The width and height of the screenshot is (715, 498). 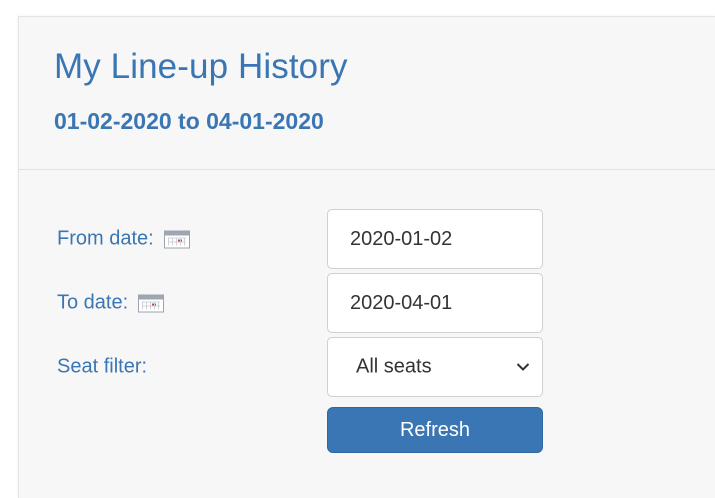 I want to click on page-title: My Line-up History, so click(x=201, y=66).